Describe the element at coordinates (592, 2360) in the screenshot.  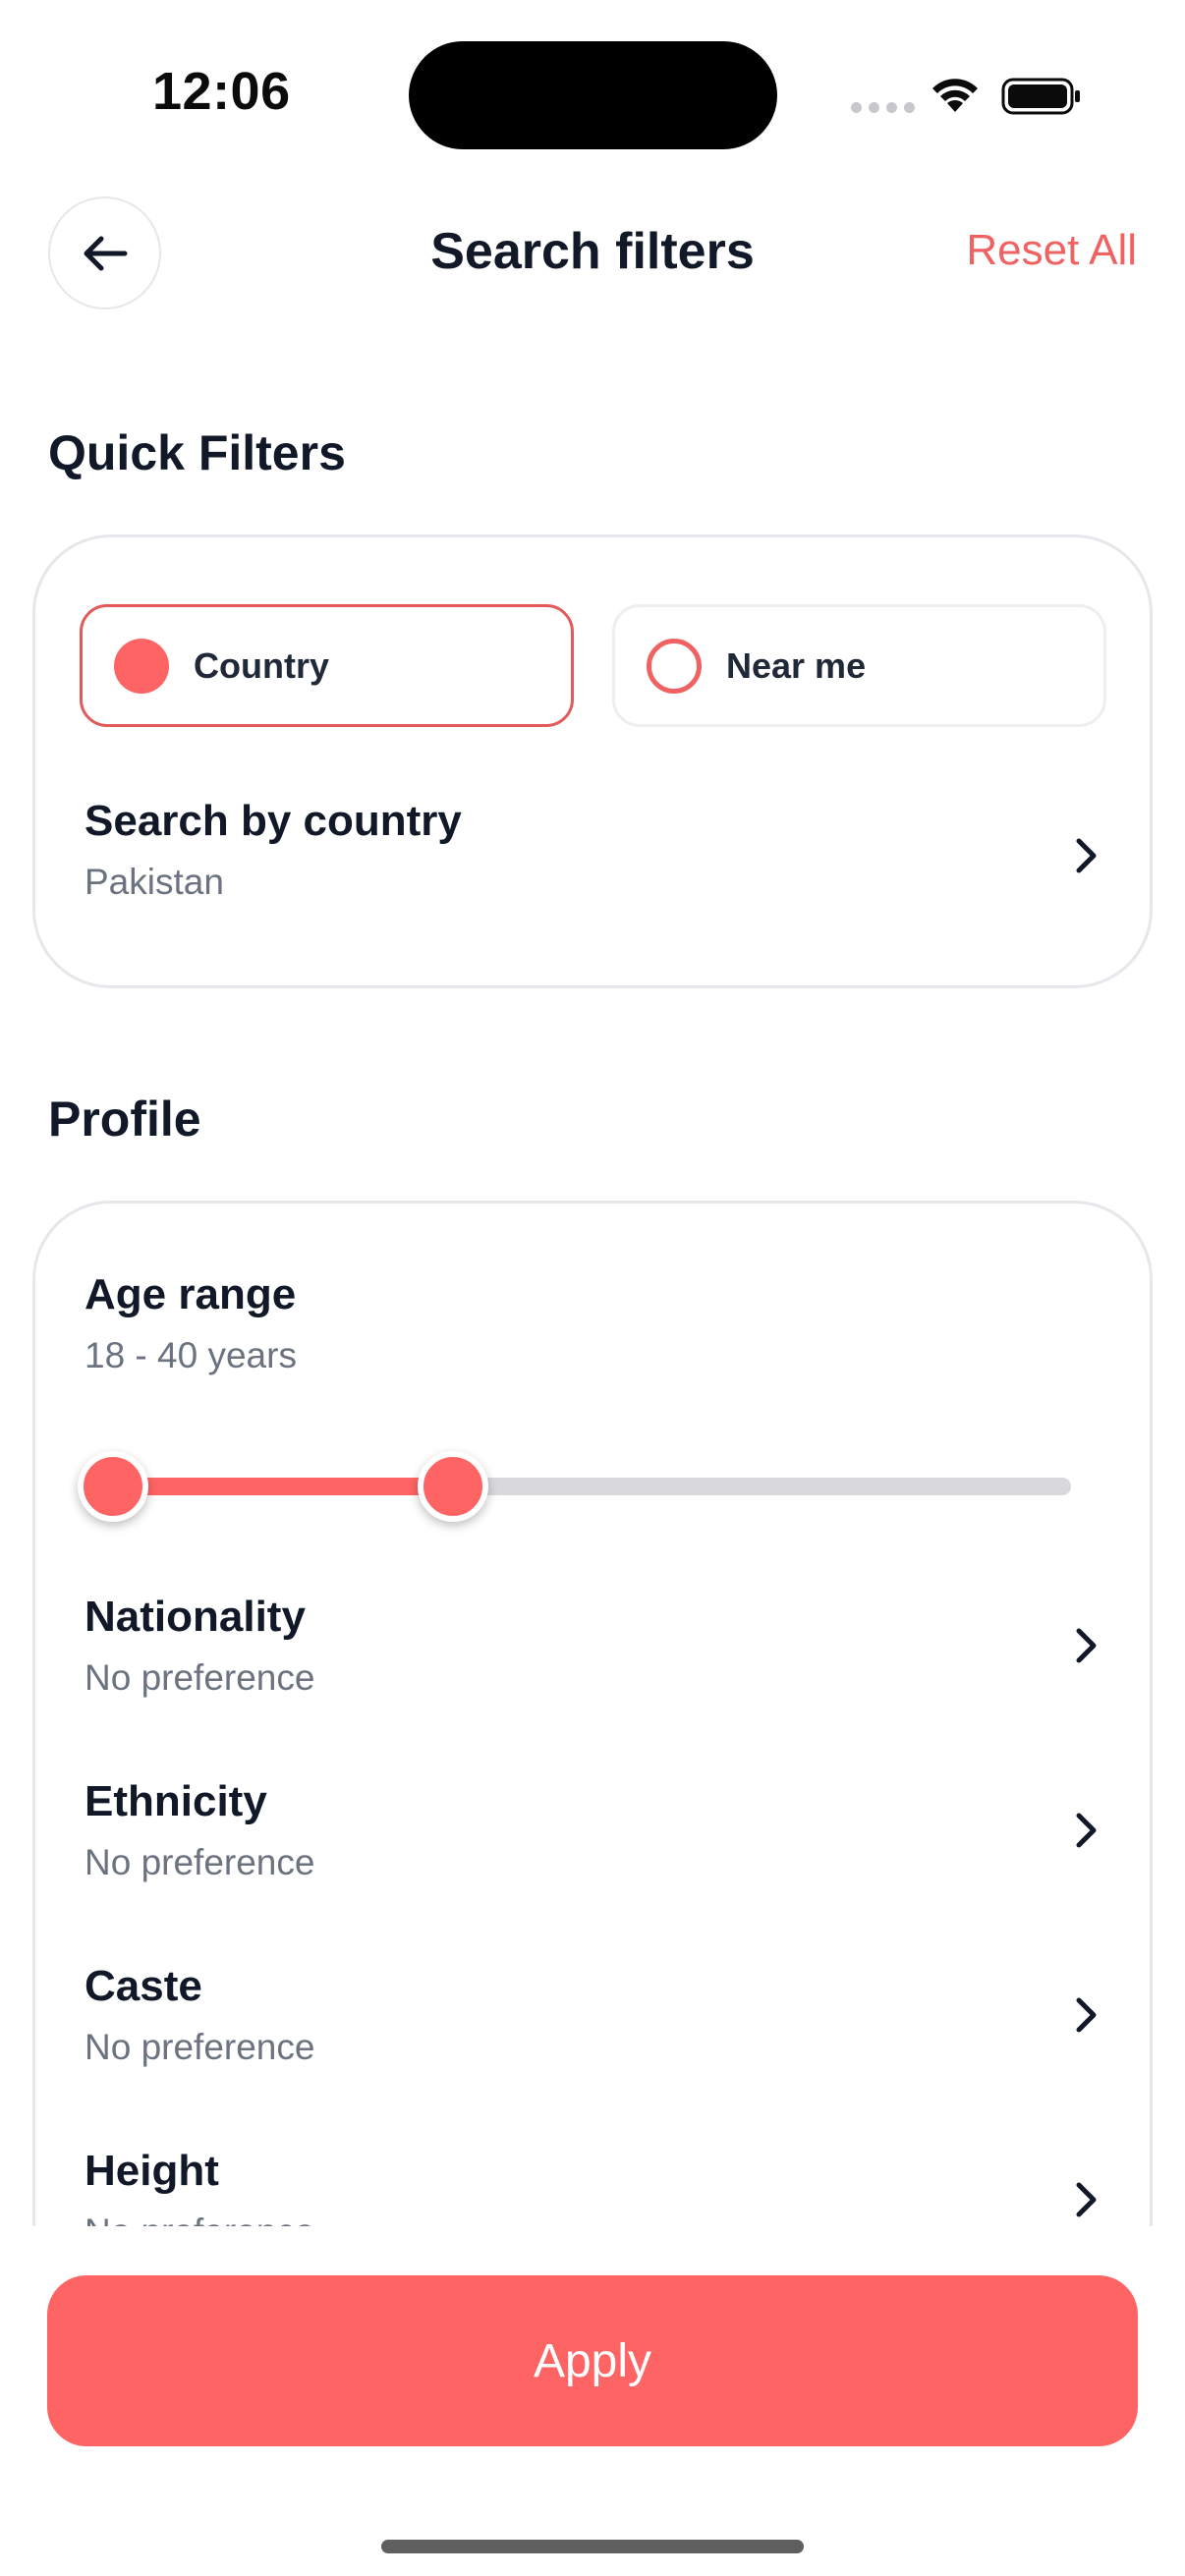
I see `apply-button: Apply` at that location.